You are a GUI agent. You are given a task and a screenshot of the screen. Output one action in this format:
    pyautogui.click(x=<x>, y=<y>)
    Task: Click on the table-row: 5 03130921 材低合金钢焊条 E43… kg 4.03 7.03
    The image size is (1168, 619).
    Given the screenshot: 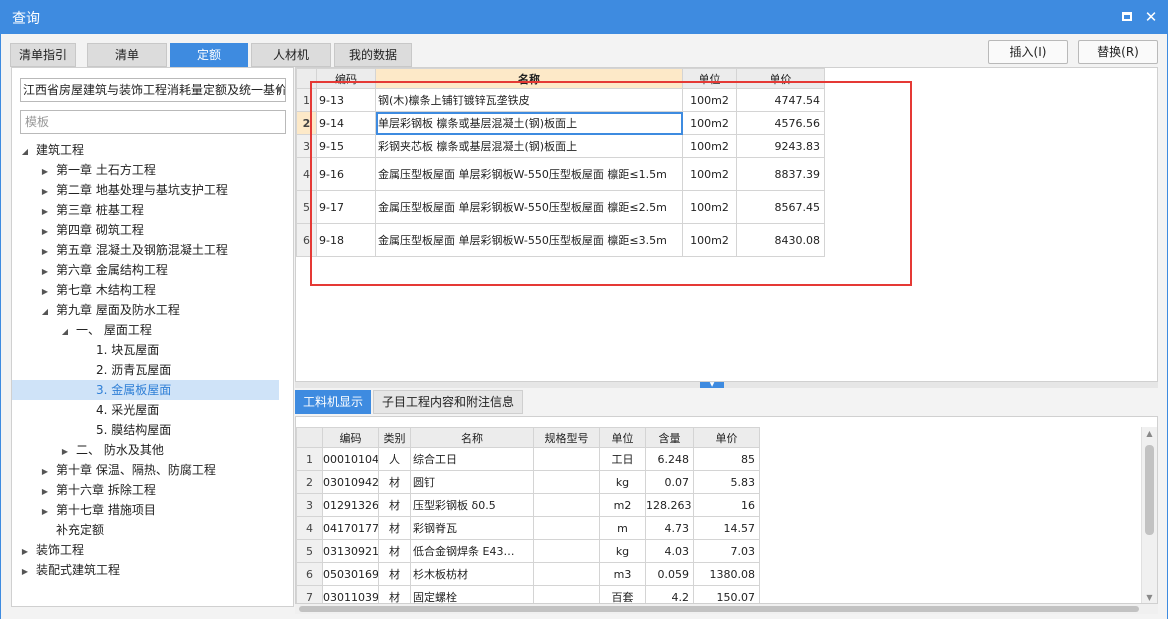 What is the action you would take?
    pyautogui.click(x=528, y=551)
    